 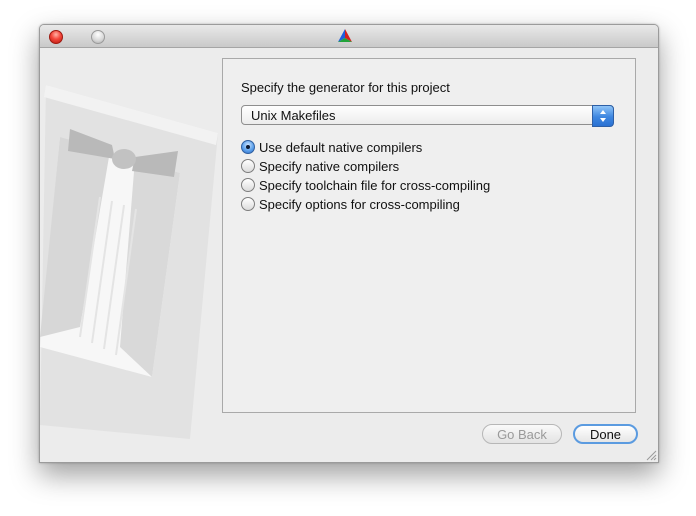 I want to click on done-button: Done, so click(x=605, y=434).